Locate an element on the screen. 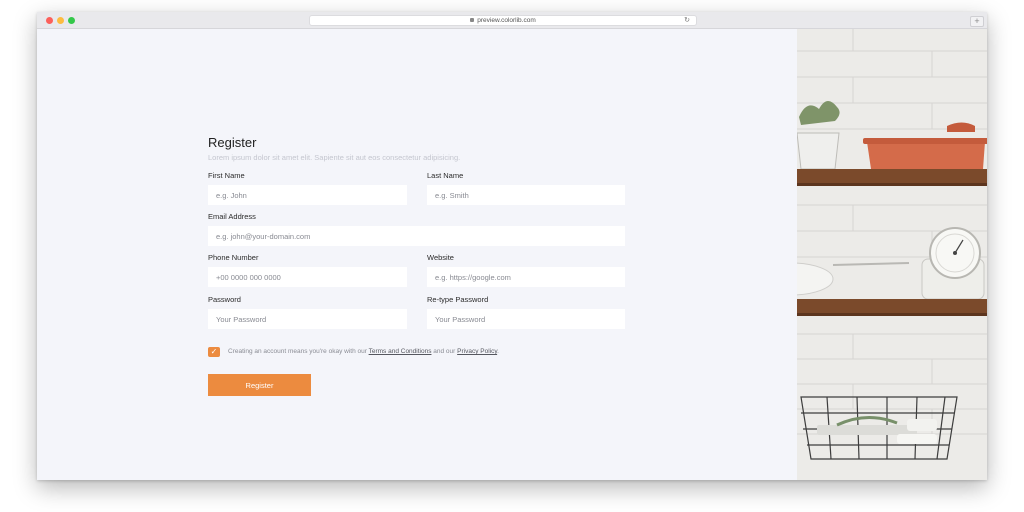  checkmark-icon: ✓ is located at coordinates (214, 351).